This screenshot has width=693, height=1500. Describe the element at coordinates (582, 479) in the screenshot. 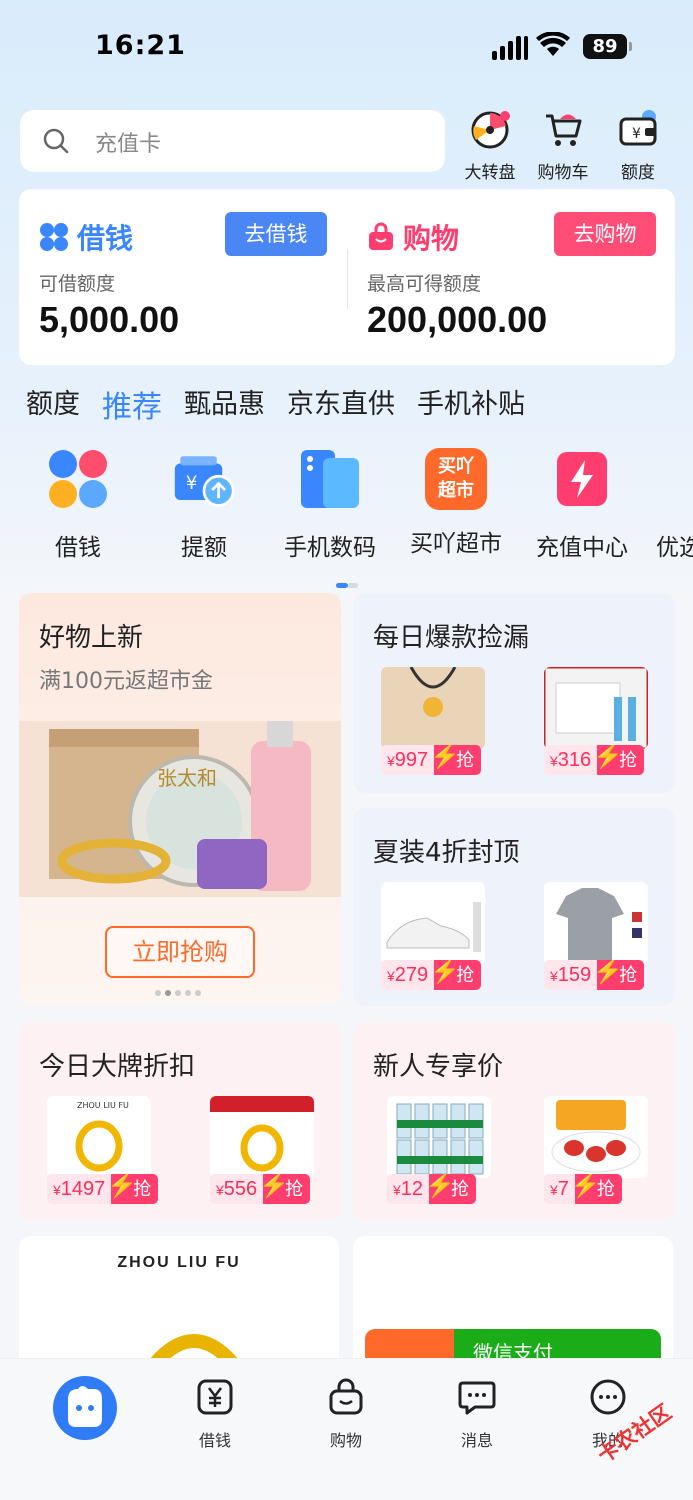

I see `lightning-icon` at that location.